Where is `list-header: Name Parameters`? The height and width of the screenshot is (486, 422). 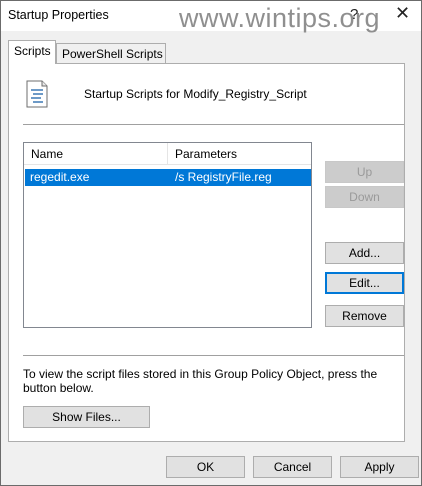 list-header: Name Parameters is located at coordinates (167, 154).